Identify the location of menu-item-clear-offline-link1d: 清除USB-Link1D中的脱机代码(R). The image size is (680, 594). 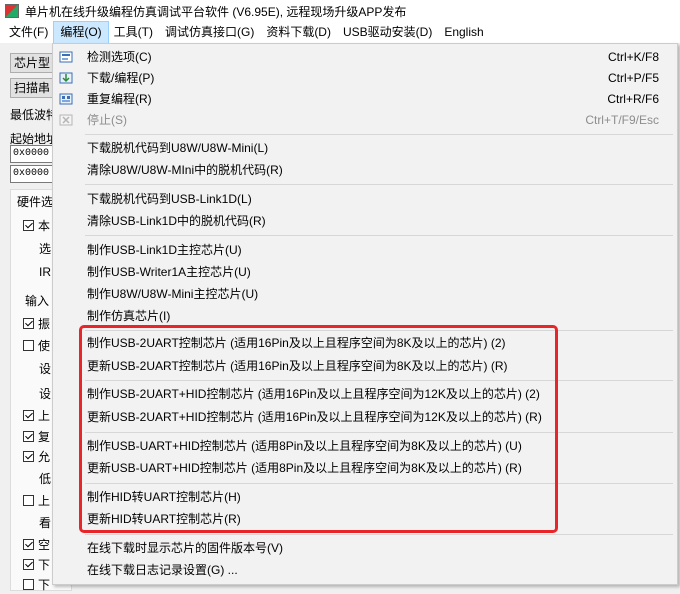
(365, 221).